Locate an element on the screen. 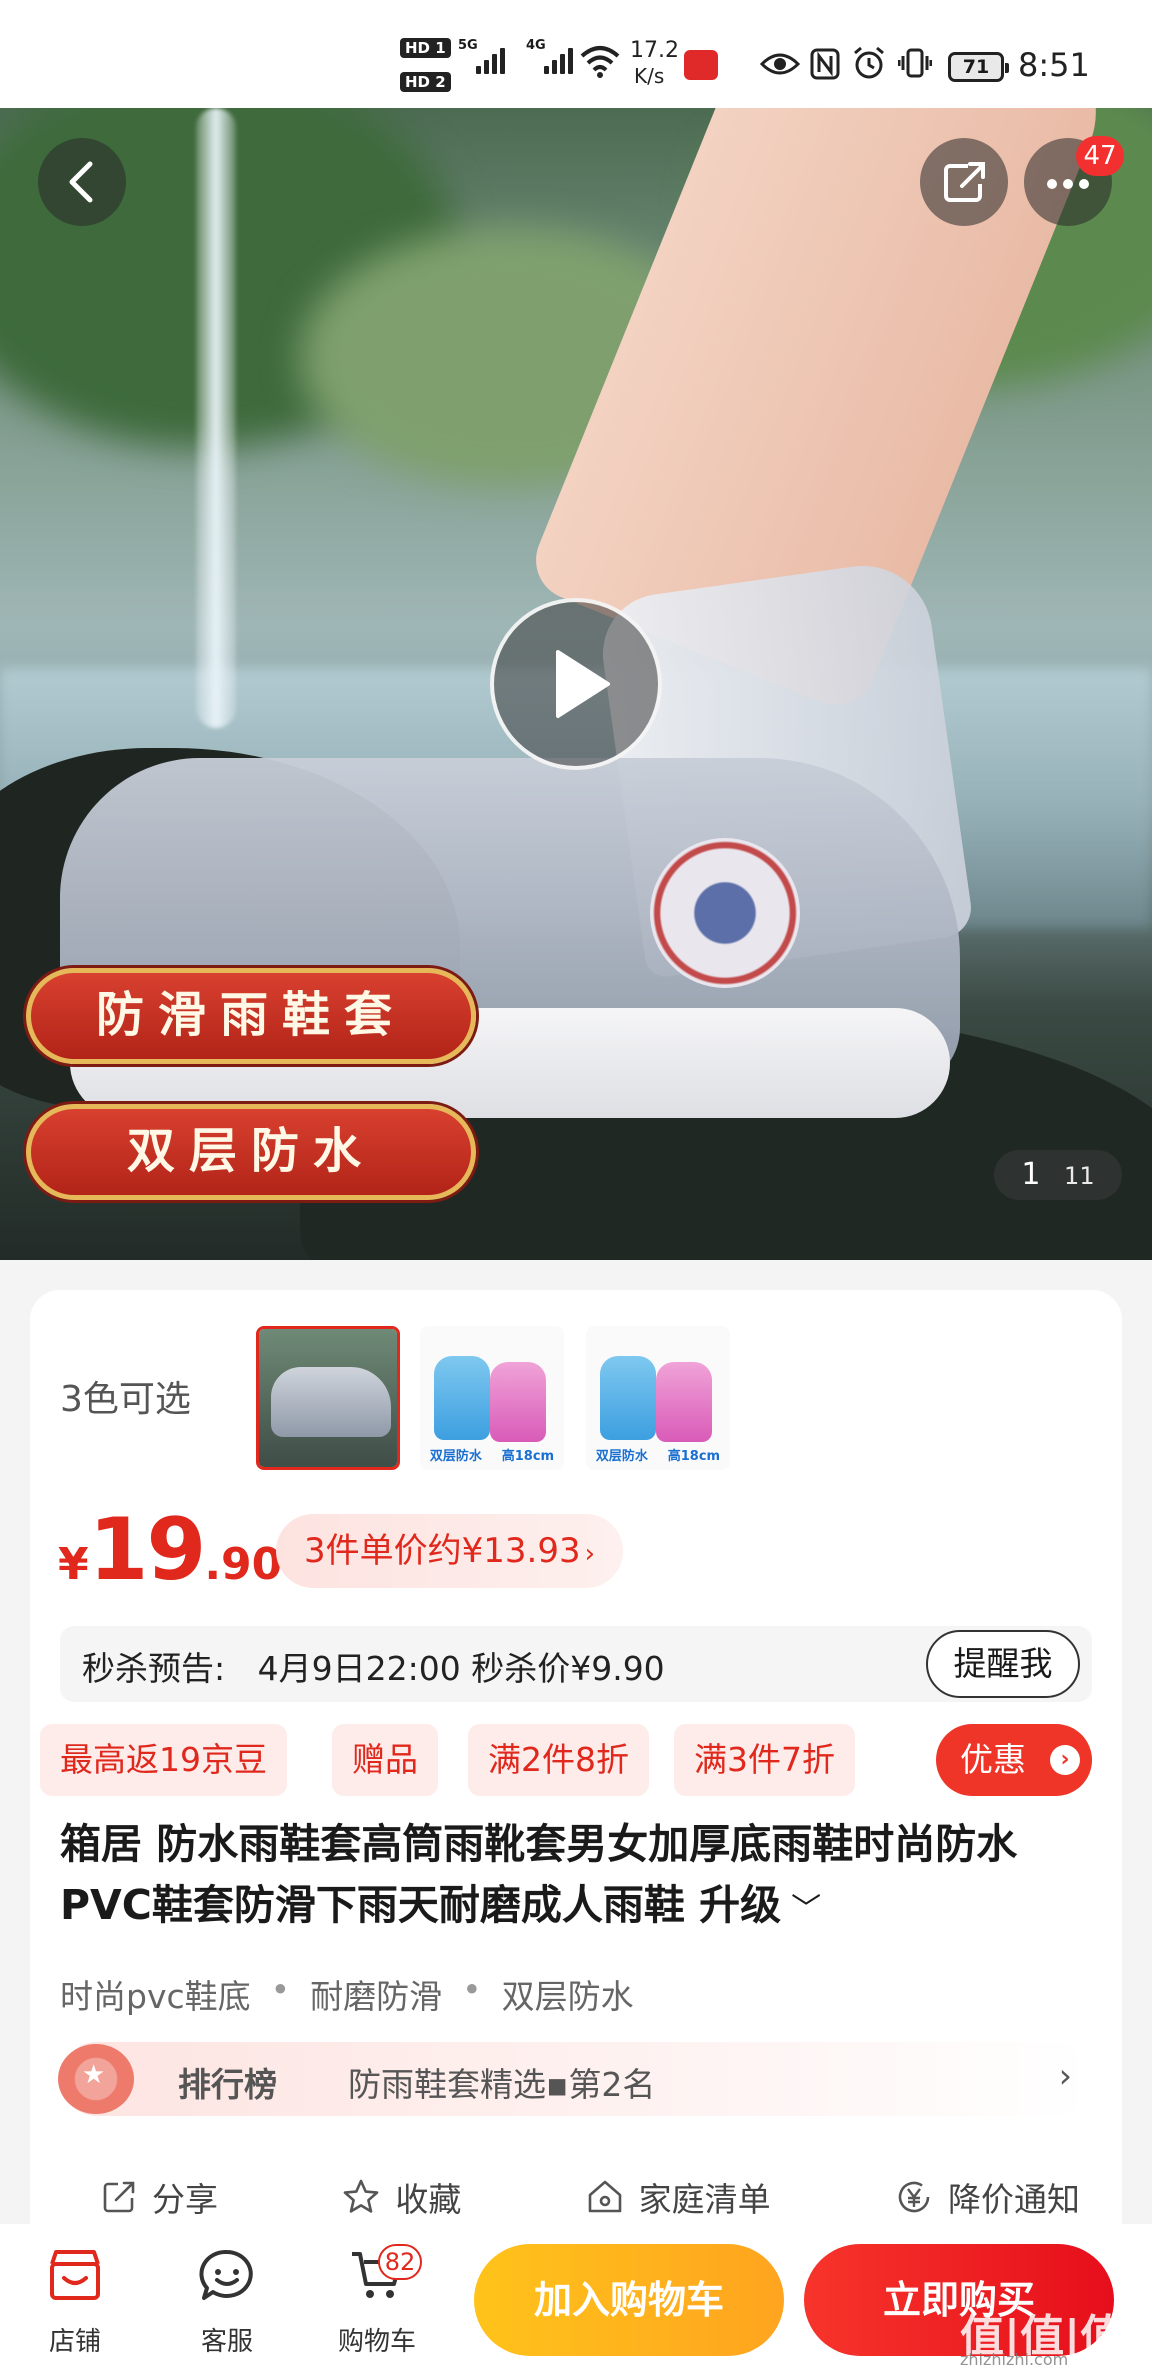 Image resolution: width=1152 pixels, height=2376 pixels. multi-item-price-button: 3件单价约¥13.93 › is located at coordinates (450, 1551).